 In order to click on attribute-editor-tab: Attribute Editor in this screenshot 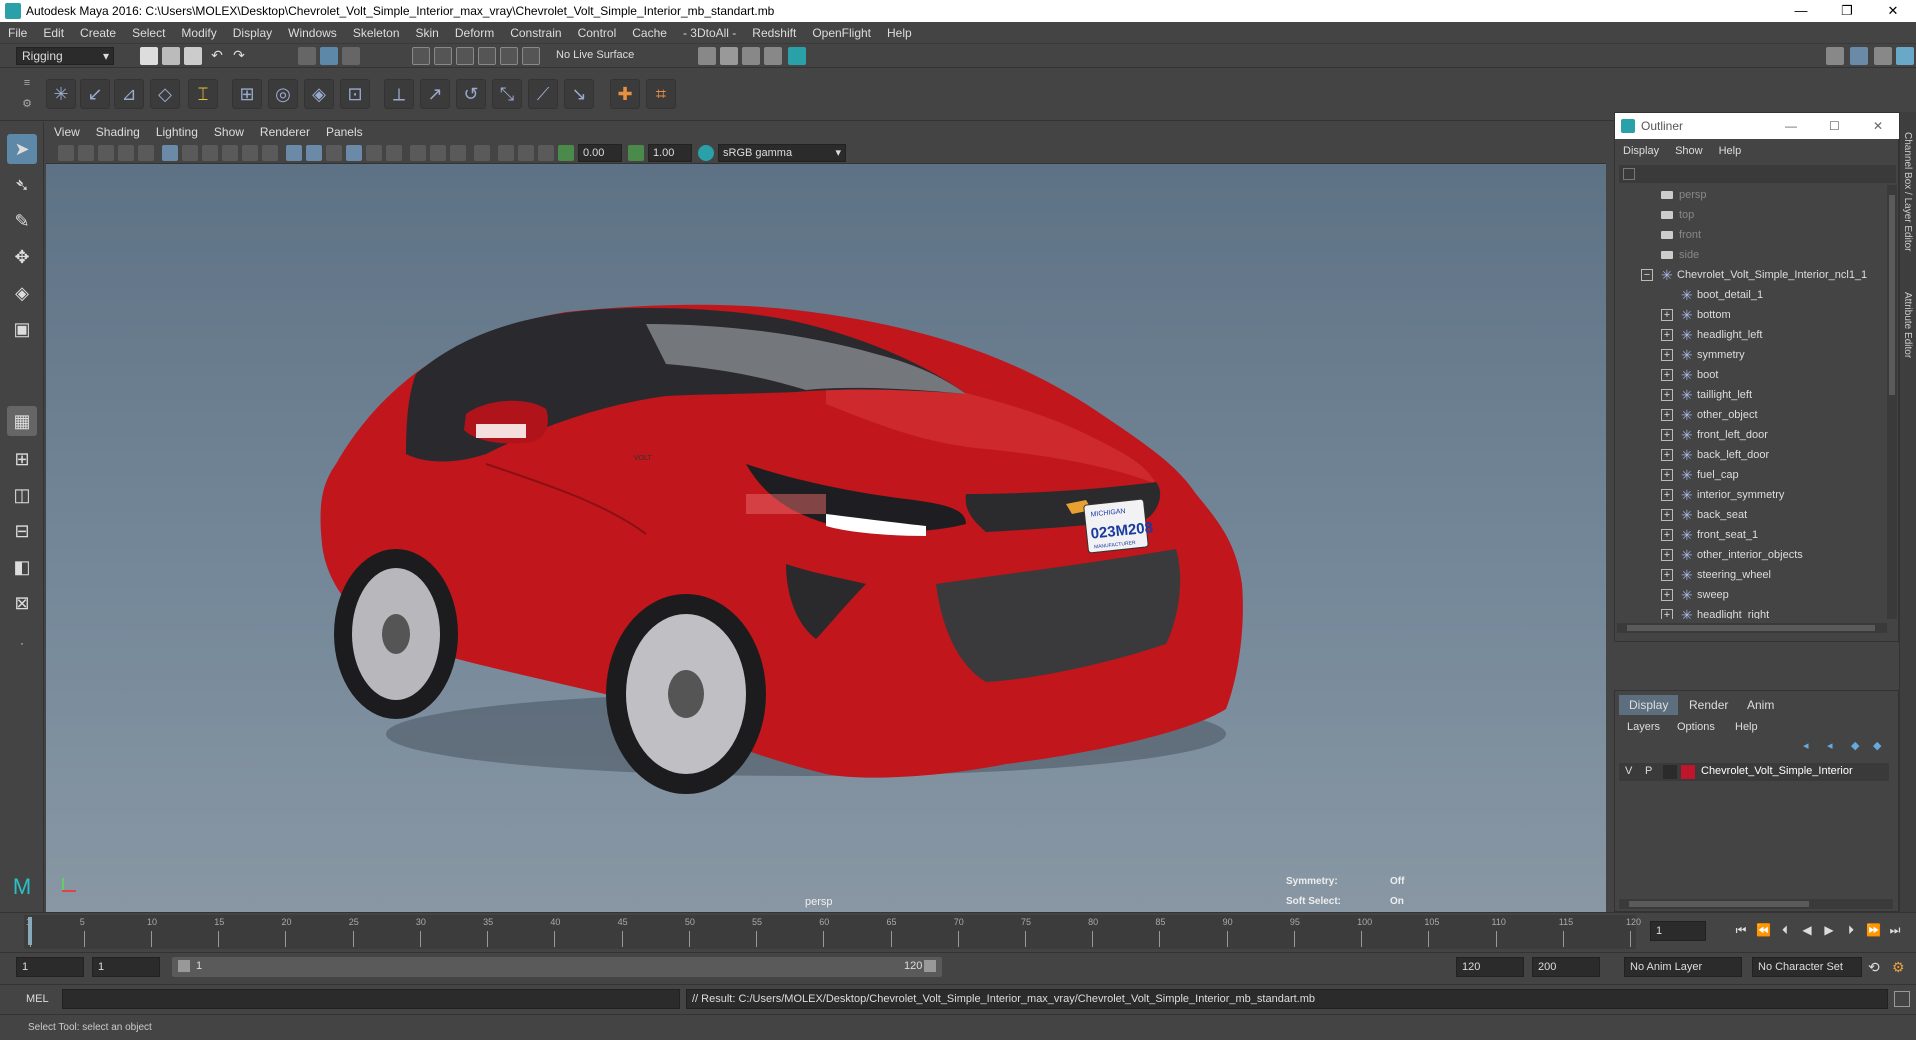, I will do `click(1907, 325)`.